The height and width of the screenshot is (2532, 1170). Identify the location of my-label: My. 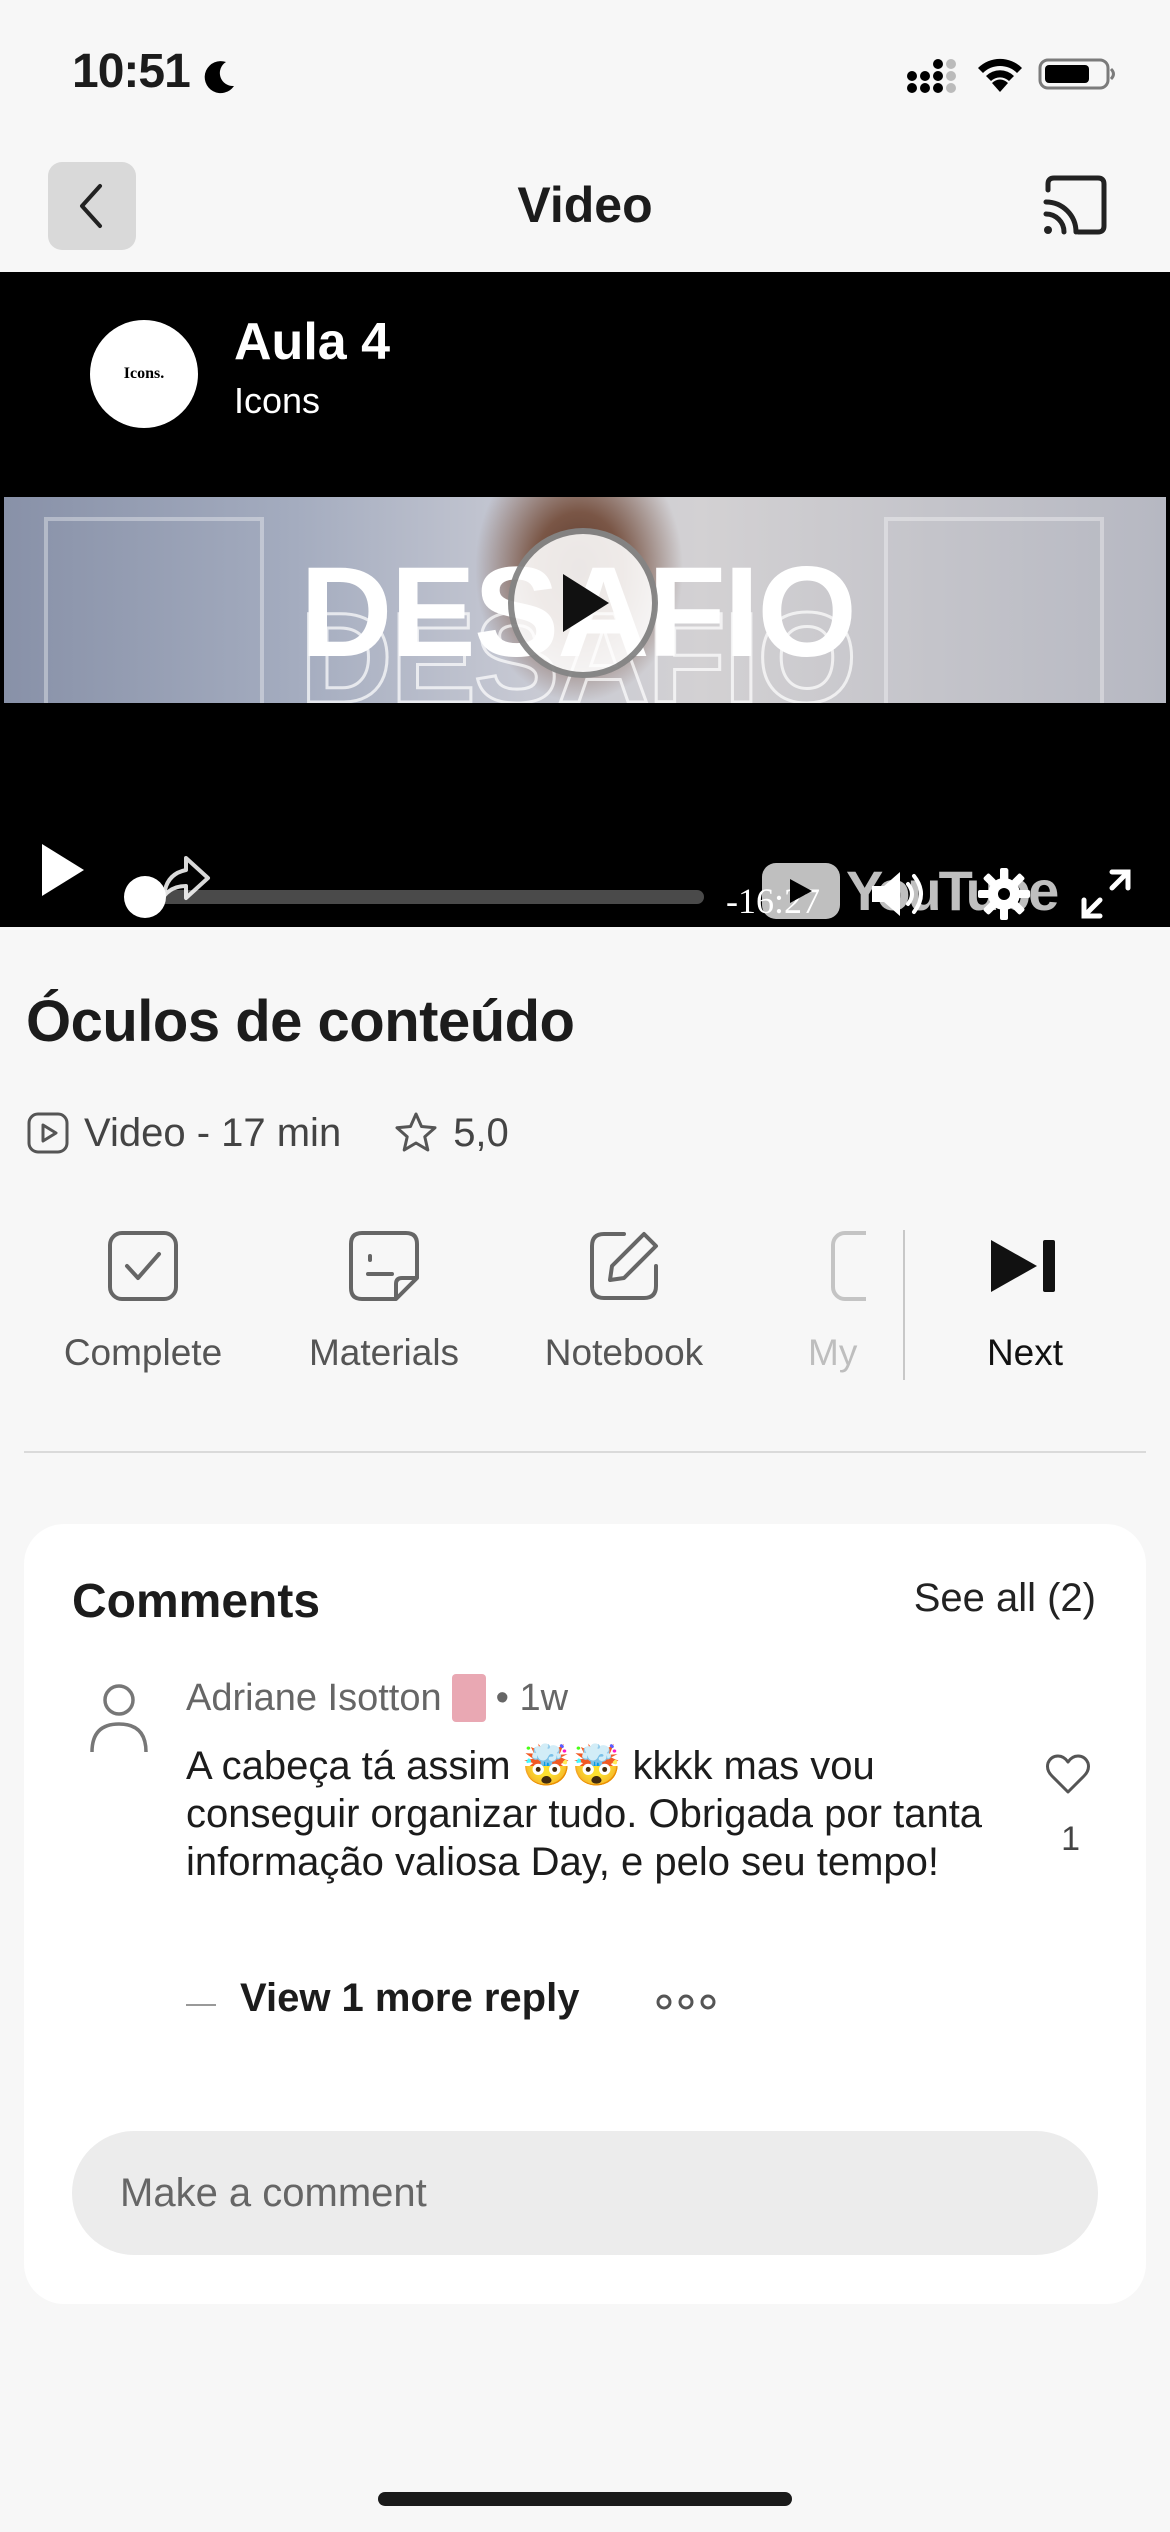
(833, 1352).